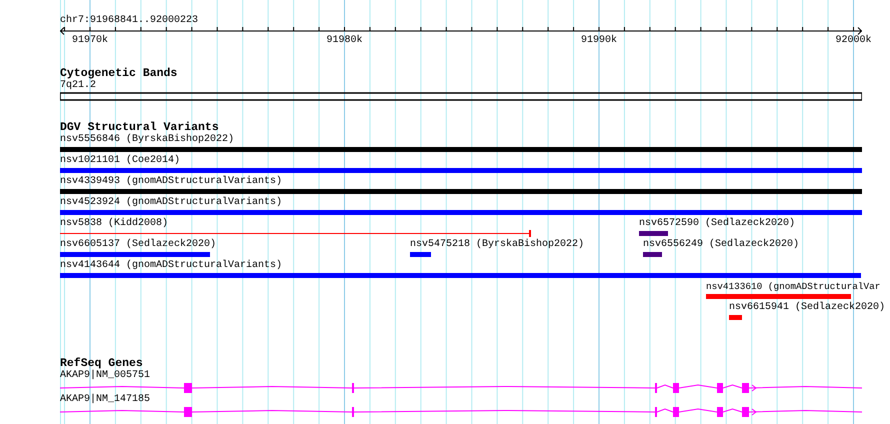  What do you see at coordinates (130, 21) in the screenshot?
I see `location-label: chr7:91968841..92000223` at bounding box center [130, 21].